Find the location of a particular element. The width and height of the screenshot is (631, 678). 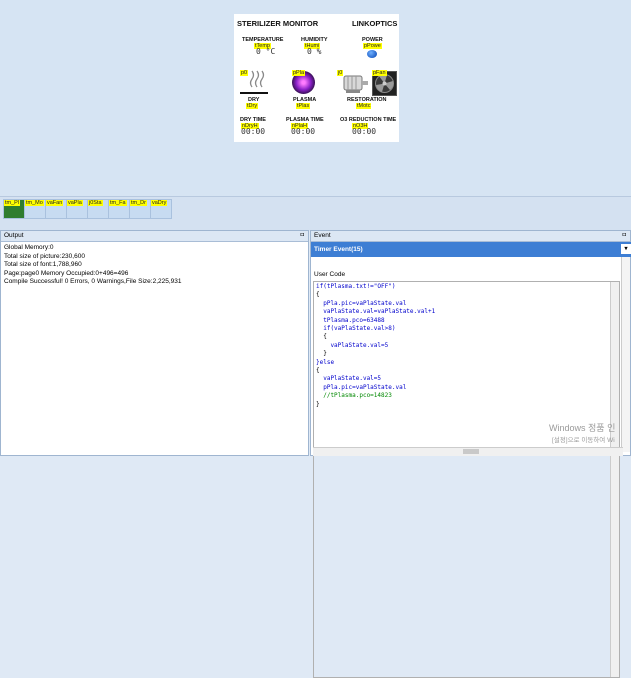

scrollbar-thumb is located at coordinates (471, 451).